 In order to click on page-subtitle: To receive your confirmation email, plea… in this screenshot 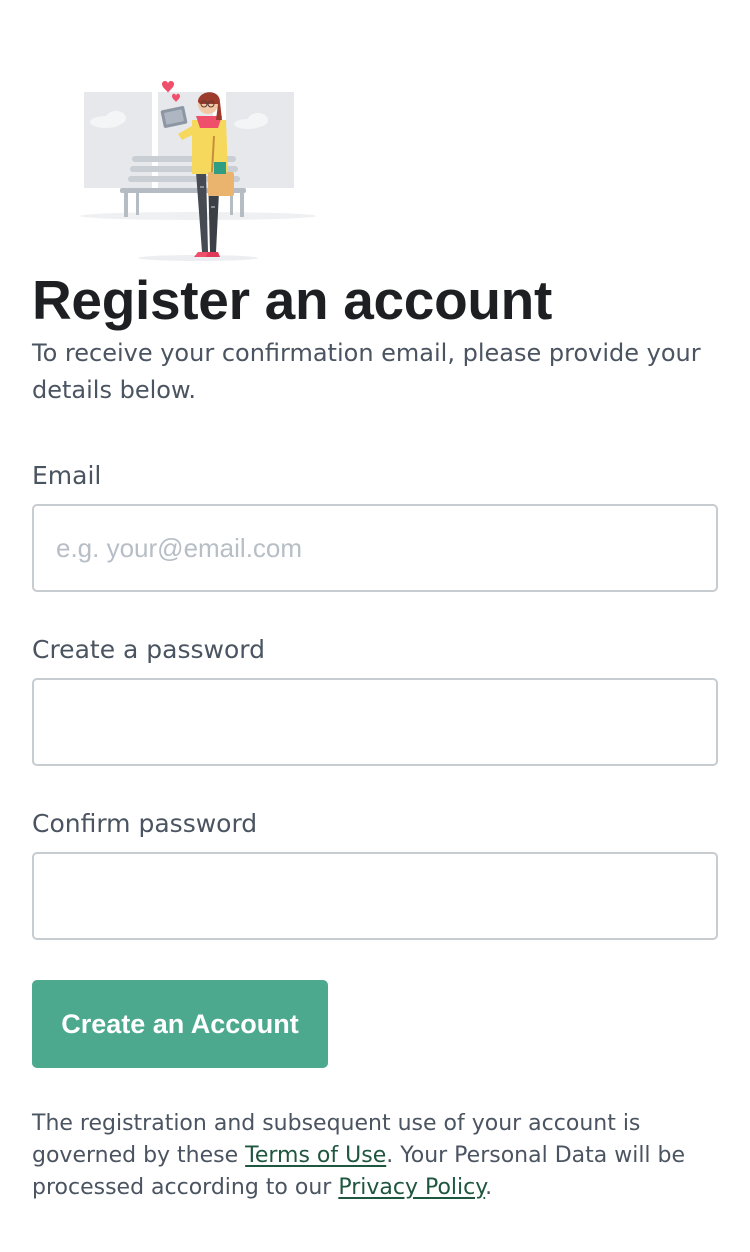, I will do `click(366, 371)`.